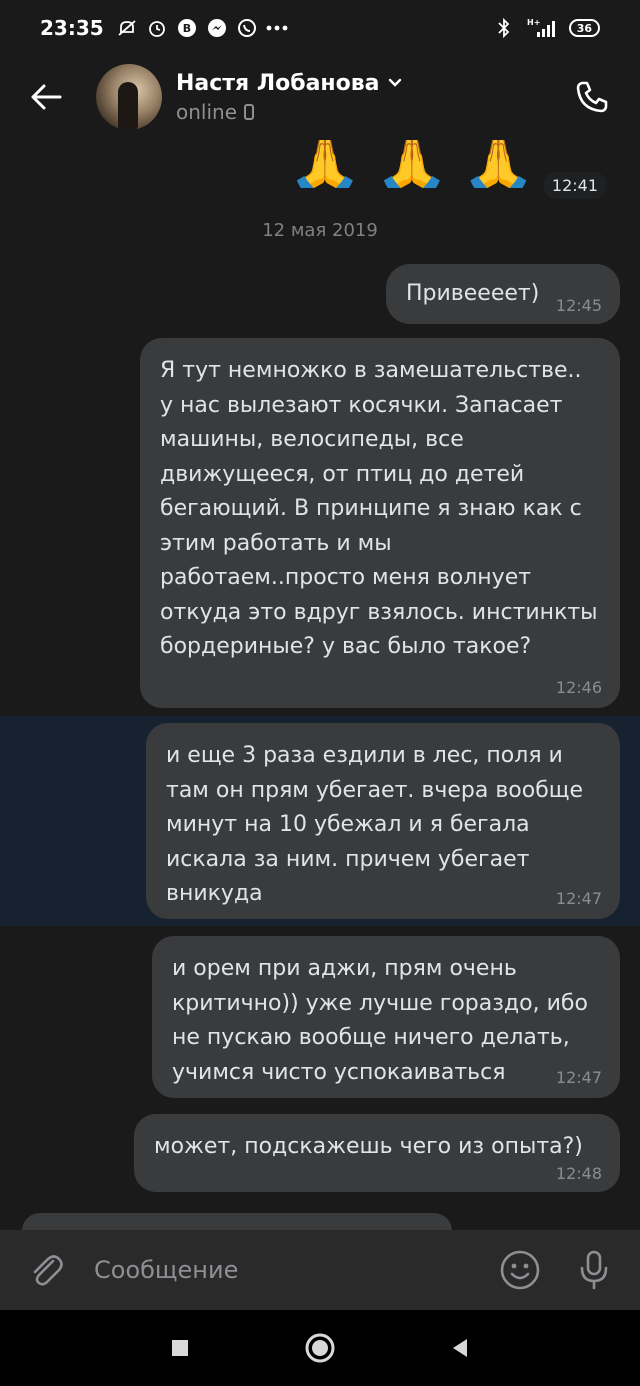 The width and height of the screenshot is (640, 1386). I want to click on contact-status: online, so click(207, 111).